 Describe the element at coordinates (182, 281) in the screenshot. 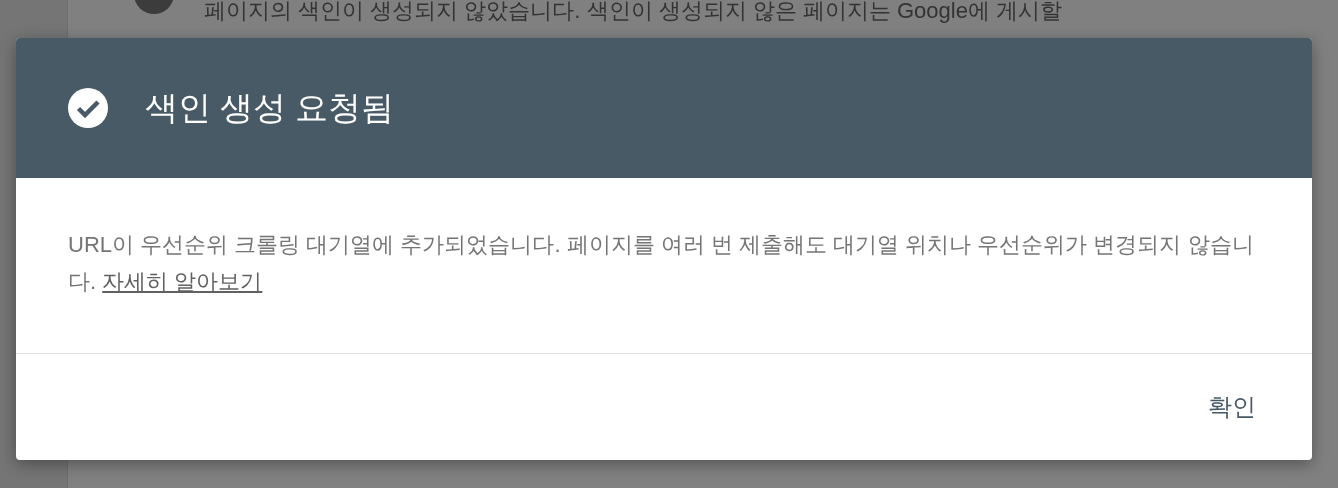

I see `learn-more-link: 자세히 알아보기` at that location.